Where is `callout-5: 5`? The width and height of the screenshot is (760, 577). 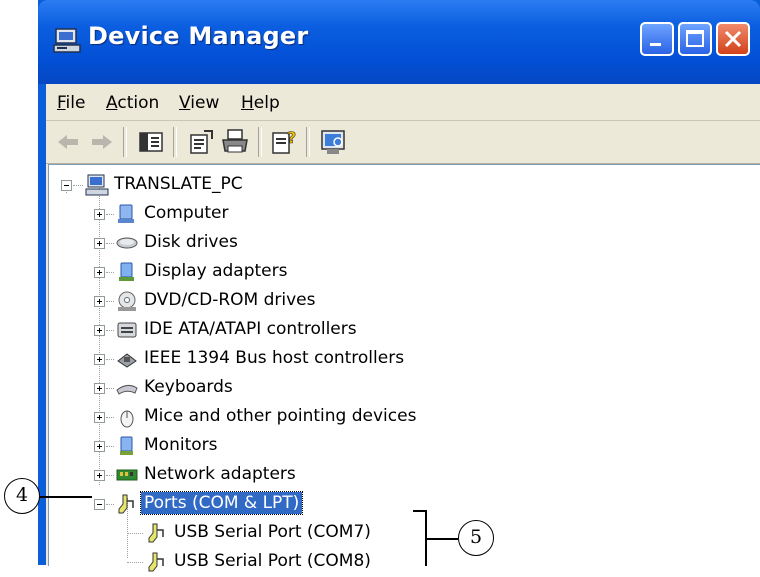
callout-5: 5 is located at coordinates (476, 538).